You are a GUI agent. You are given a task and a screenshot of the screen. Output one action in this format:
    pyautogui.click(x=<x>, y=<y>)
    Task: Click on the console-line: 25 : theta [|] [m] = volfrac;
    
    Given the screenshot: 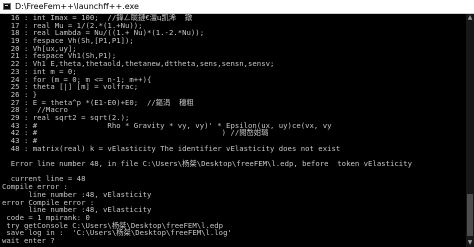 What is the action you would take?
    pyautogui.click(x=70, y=87)
    